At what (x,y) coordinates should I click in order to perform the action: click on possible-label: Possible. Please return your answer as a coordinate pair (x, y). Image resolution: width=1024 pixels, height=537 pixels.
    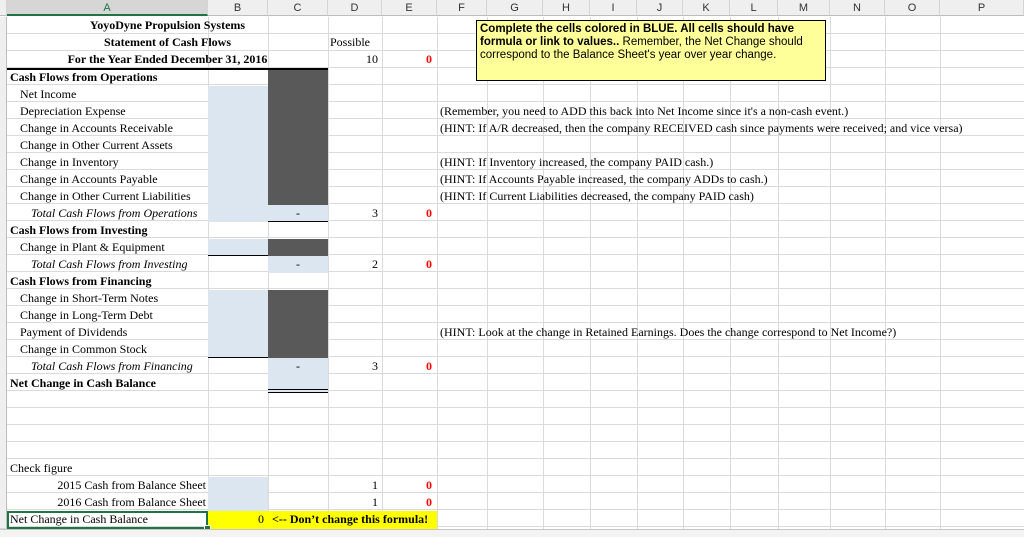
    Looking at the image, I should click on (350, 42).